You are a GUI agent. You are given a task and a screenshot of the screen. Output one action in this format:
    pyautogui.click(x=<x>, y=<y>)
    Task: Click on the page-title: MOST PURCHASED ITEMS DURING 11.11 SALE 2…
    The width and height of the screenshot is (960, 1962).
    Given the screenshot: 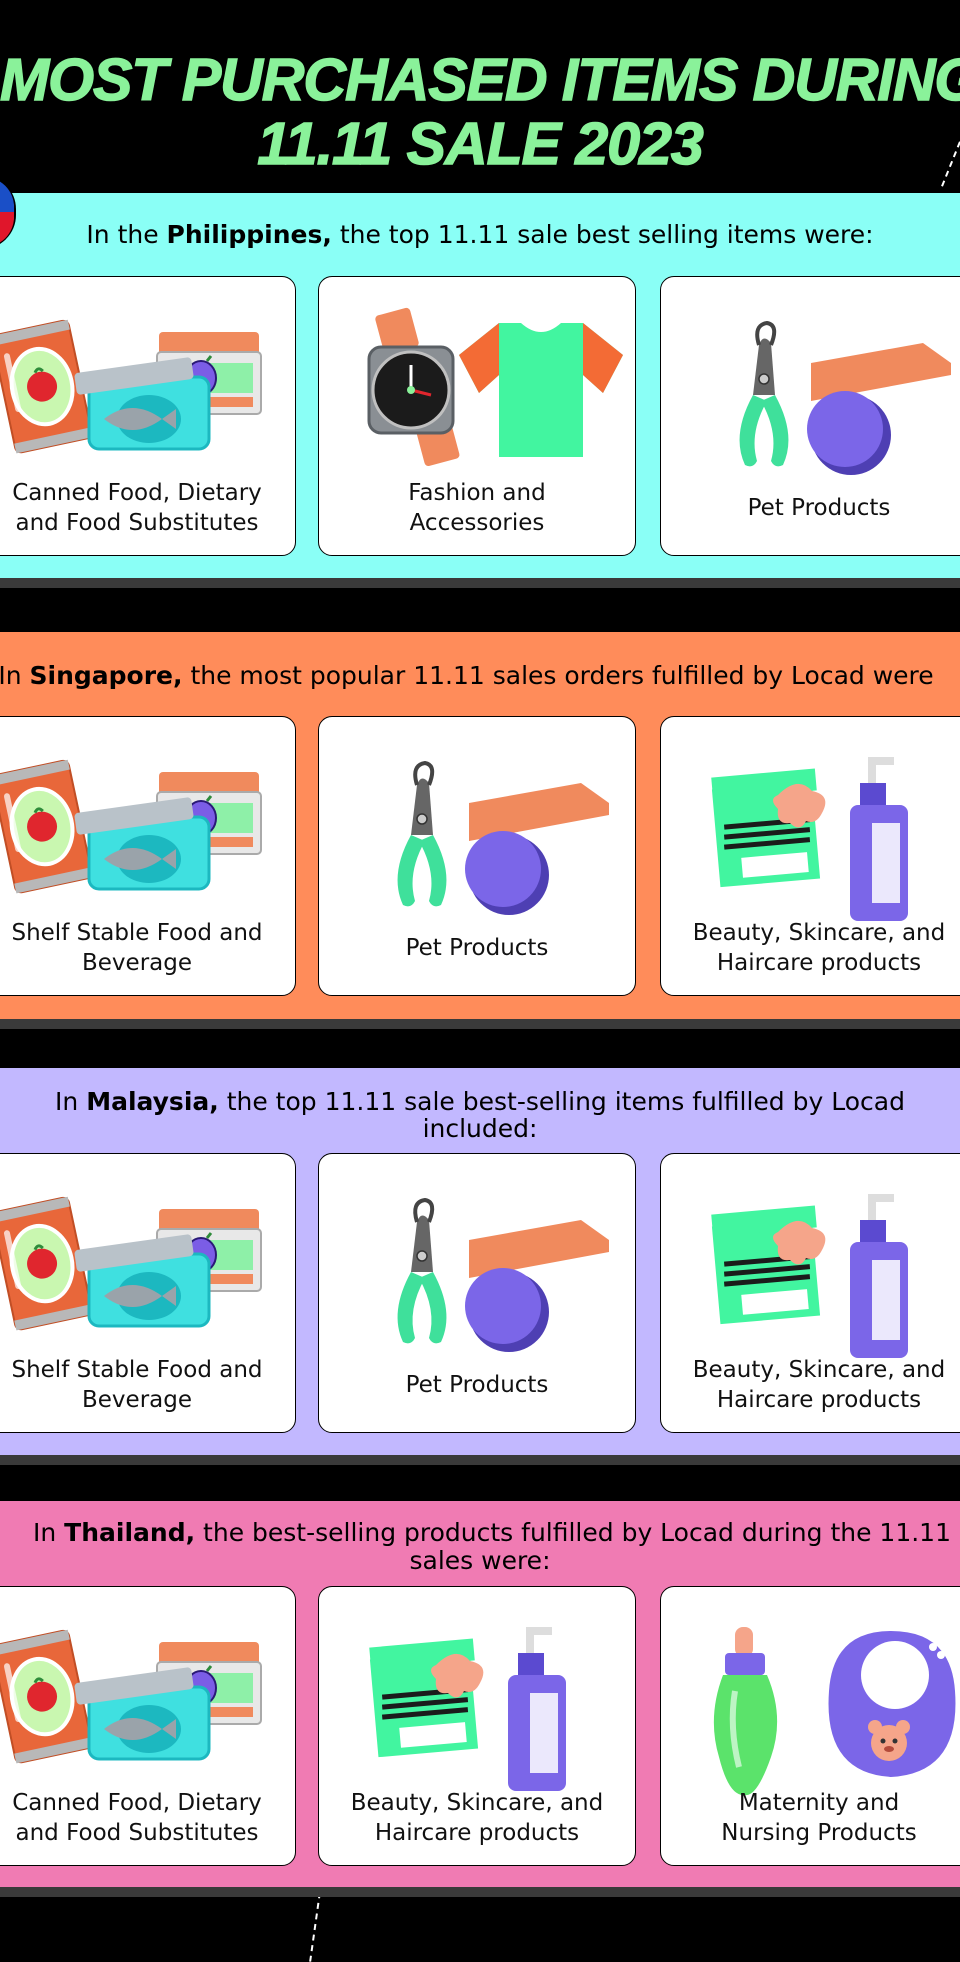 What is the action you would take?
    pyautogui.click(x=480, y=112)
    